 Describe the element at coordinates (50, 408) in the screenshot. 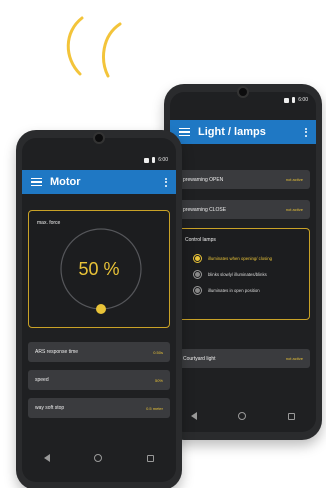

I see `row-label: way soft stop` at that location.